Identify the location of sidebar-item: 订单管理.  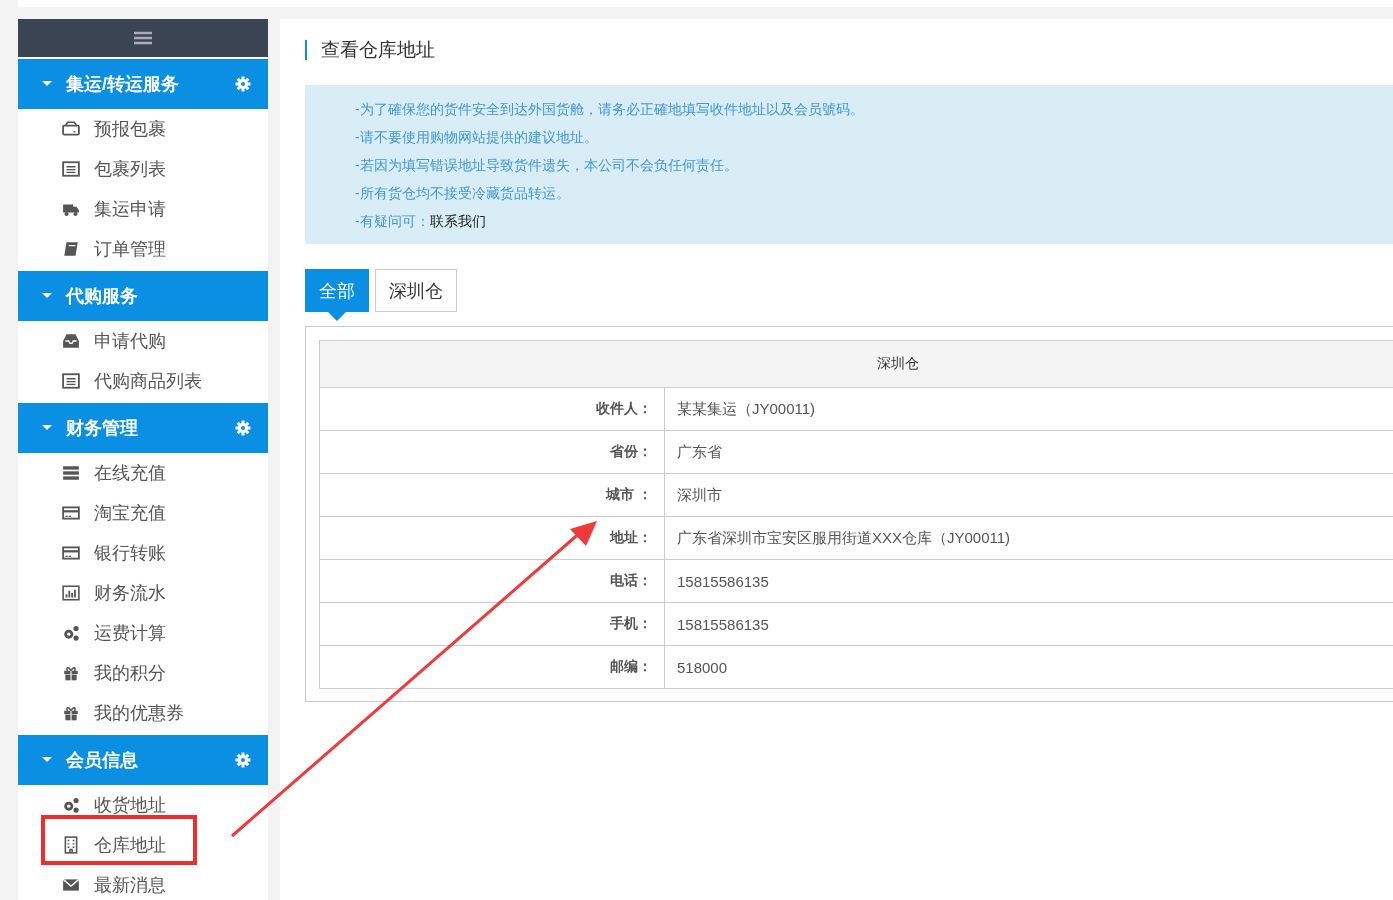
(143, 249).